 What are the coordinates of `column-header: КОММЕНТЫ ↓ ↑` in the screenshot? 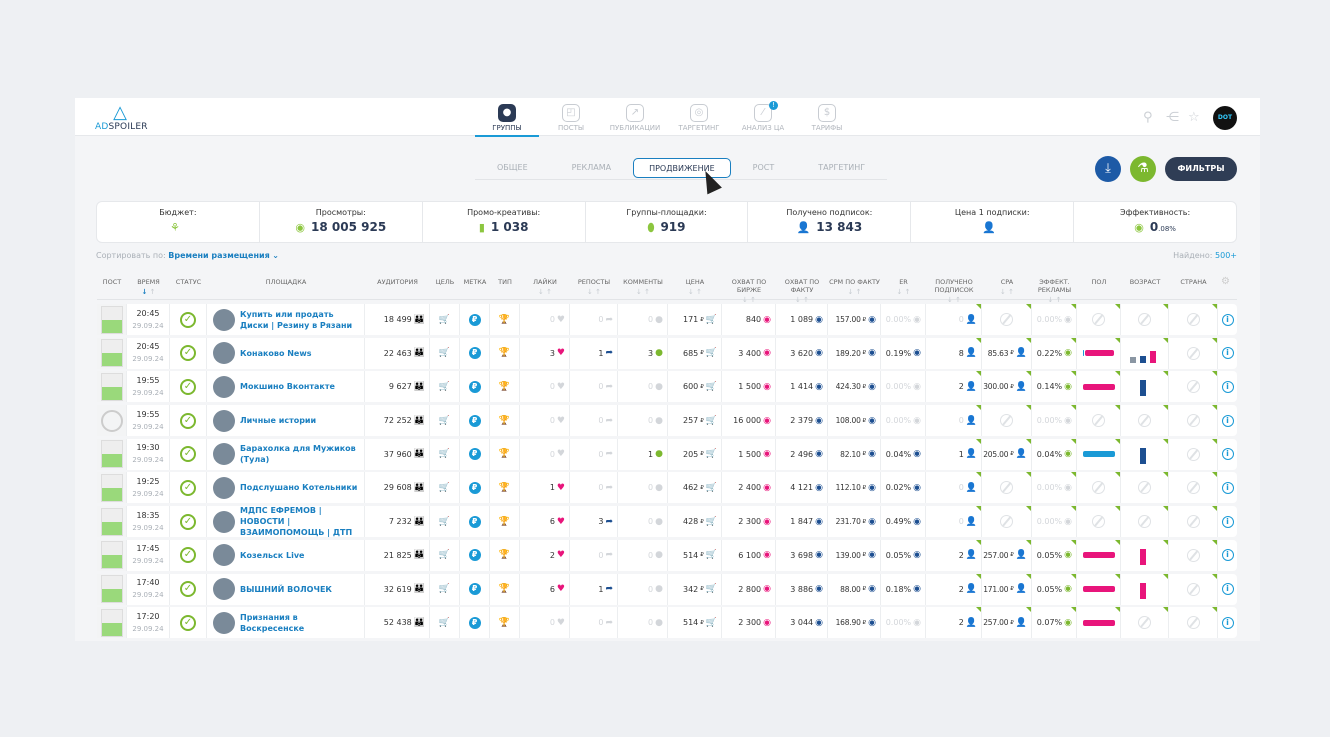 It's located at (643, 287).